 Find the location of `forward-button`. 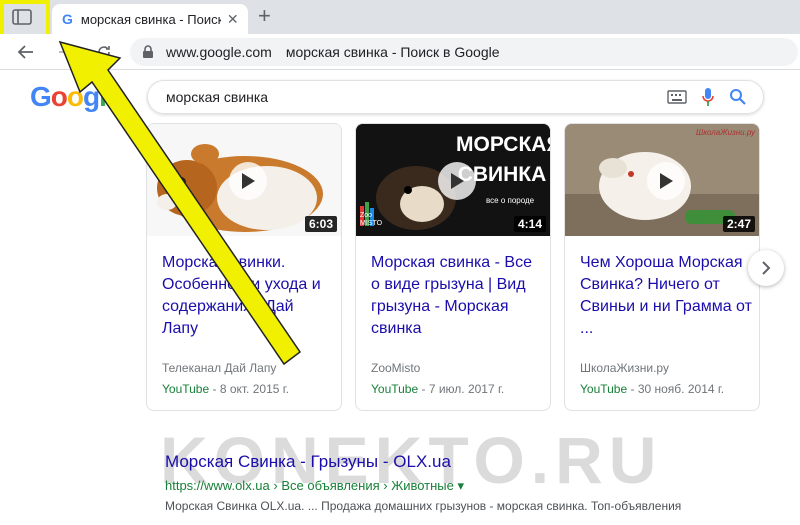

forward-button is located at coordinates (66, 52).